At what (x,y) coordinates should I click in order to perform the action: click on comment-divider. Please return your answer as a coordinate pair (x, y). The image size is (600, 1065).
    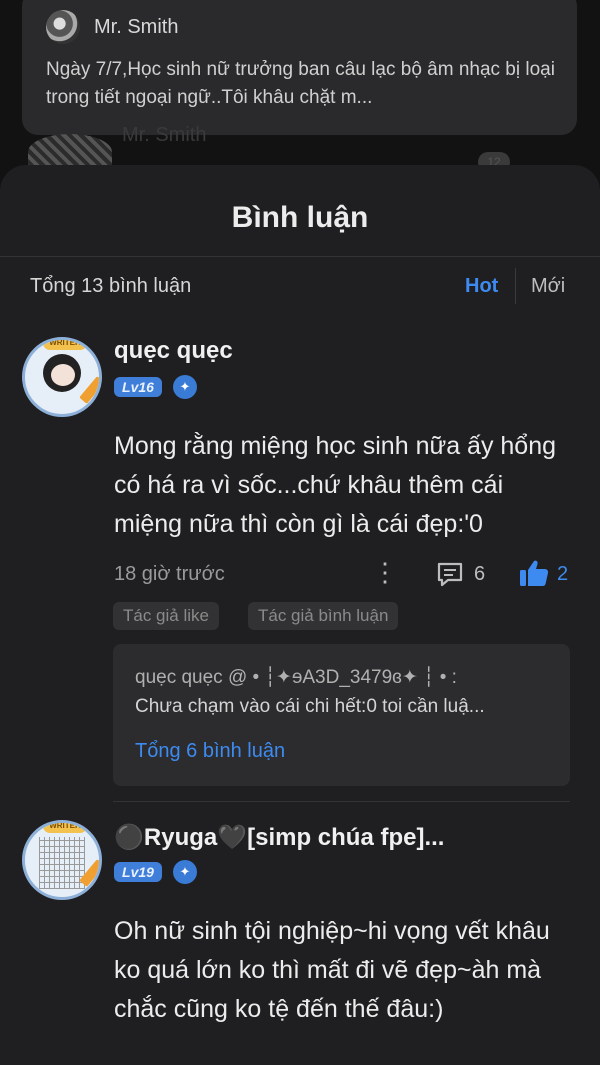
    Looking at the image, I should click on (341, 801).